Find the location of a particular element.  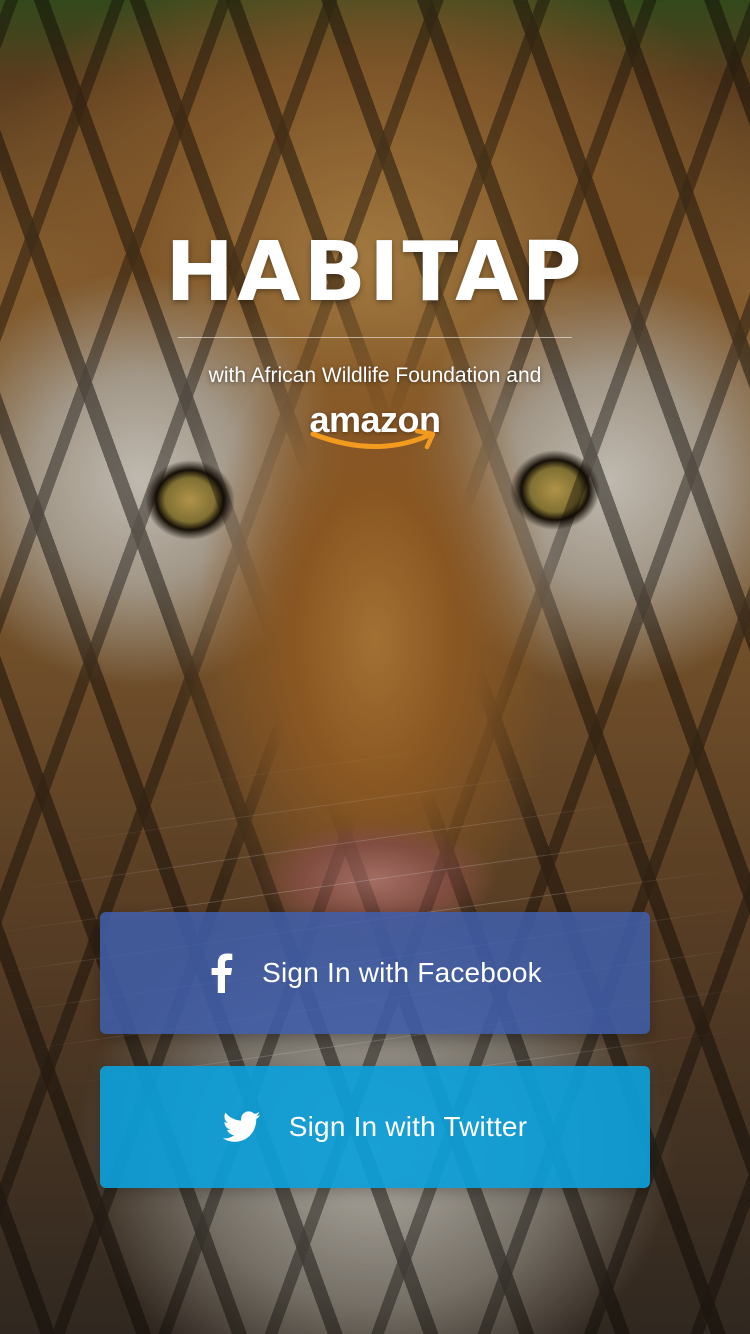

sign-in-facebook-button: Sign In with Facebook is located at coordinates (375, 973).